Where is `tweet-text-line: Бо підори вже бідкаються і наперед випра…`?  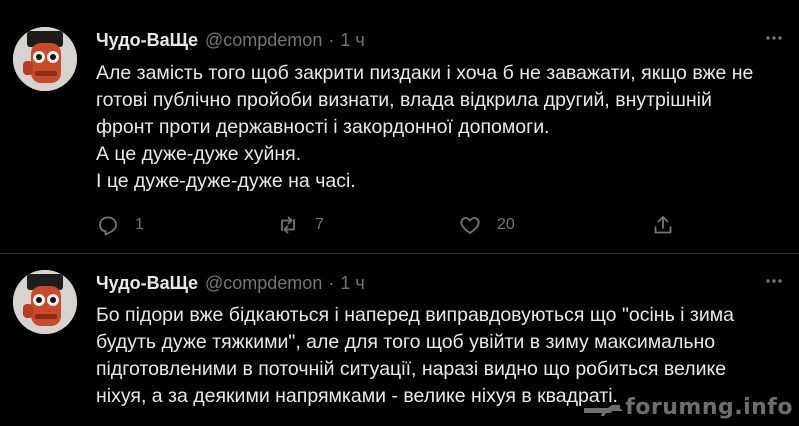
tweet-text-line: Бо підори вже бідкаються і наперед випра… is located at coordinates (415, 315).